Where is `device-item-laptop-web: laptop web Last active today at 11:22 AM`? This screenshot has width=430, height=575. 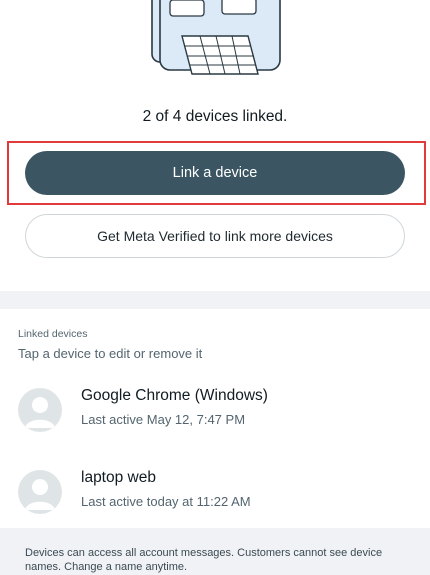
device-item-laptop-web: laptop web Last active today at 11:22 AM is located at coordinates (215, 496).